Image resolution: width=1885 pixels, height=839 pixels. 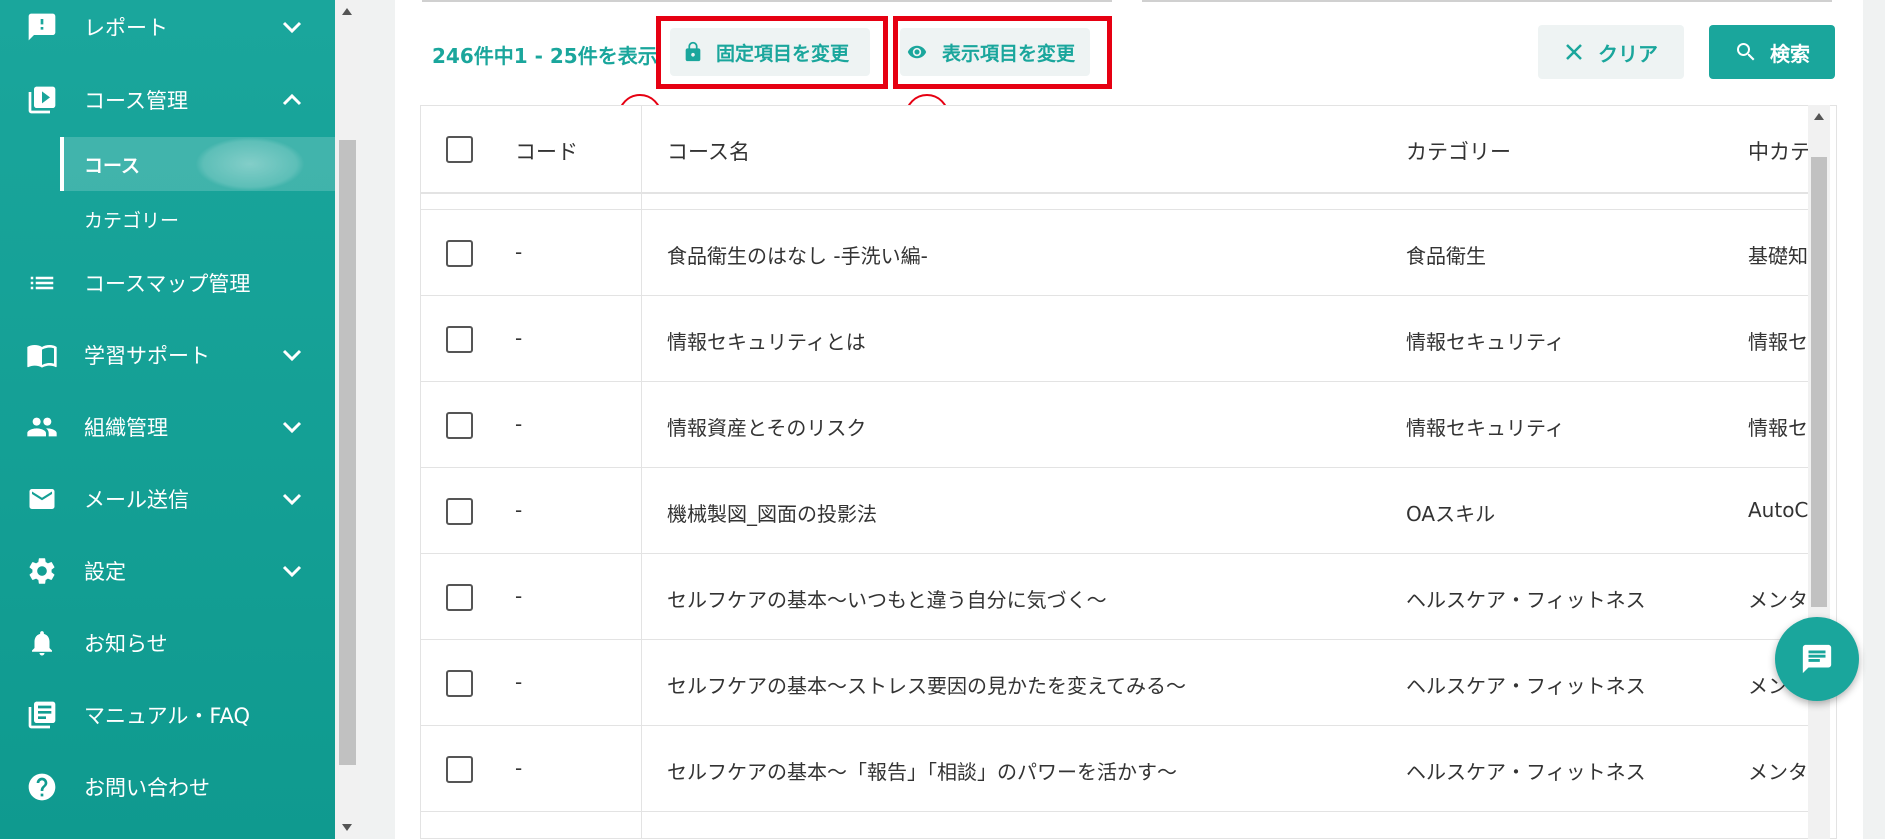 I want to click on report-icon, so click(x=42, y=27).